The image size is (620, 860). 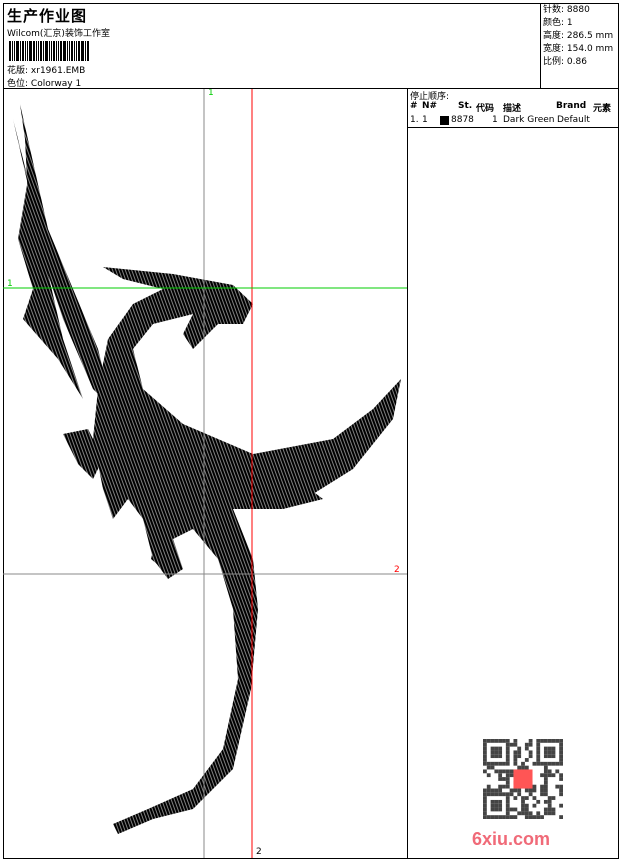 What do you see at coordinates (462, 120) in the screenshot?
I see `row-stitches: 8878` at bounding box center [462, 120].